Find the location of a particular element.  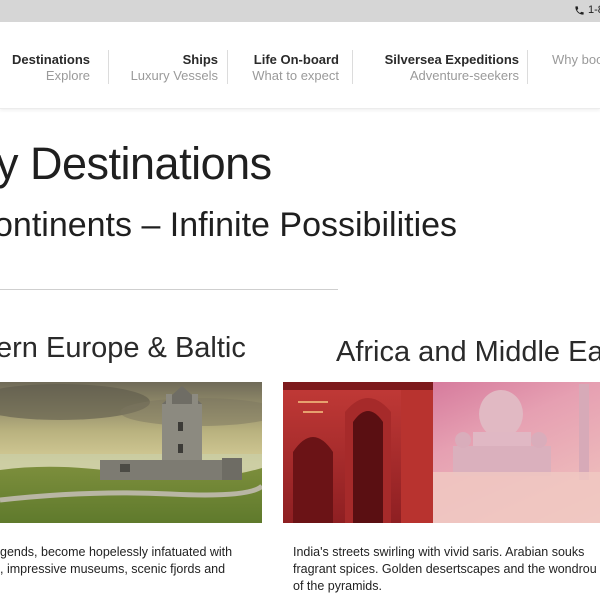

description-line: , impressive museums, scenic fjords and is located at coordinates (113, 569).